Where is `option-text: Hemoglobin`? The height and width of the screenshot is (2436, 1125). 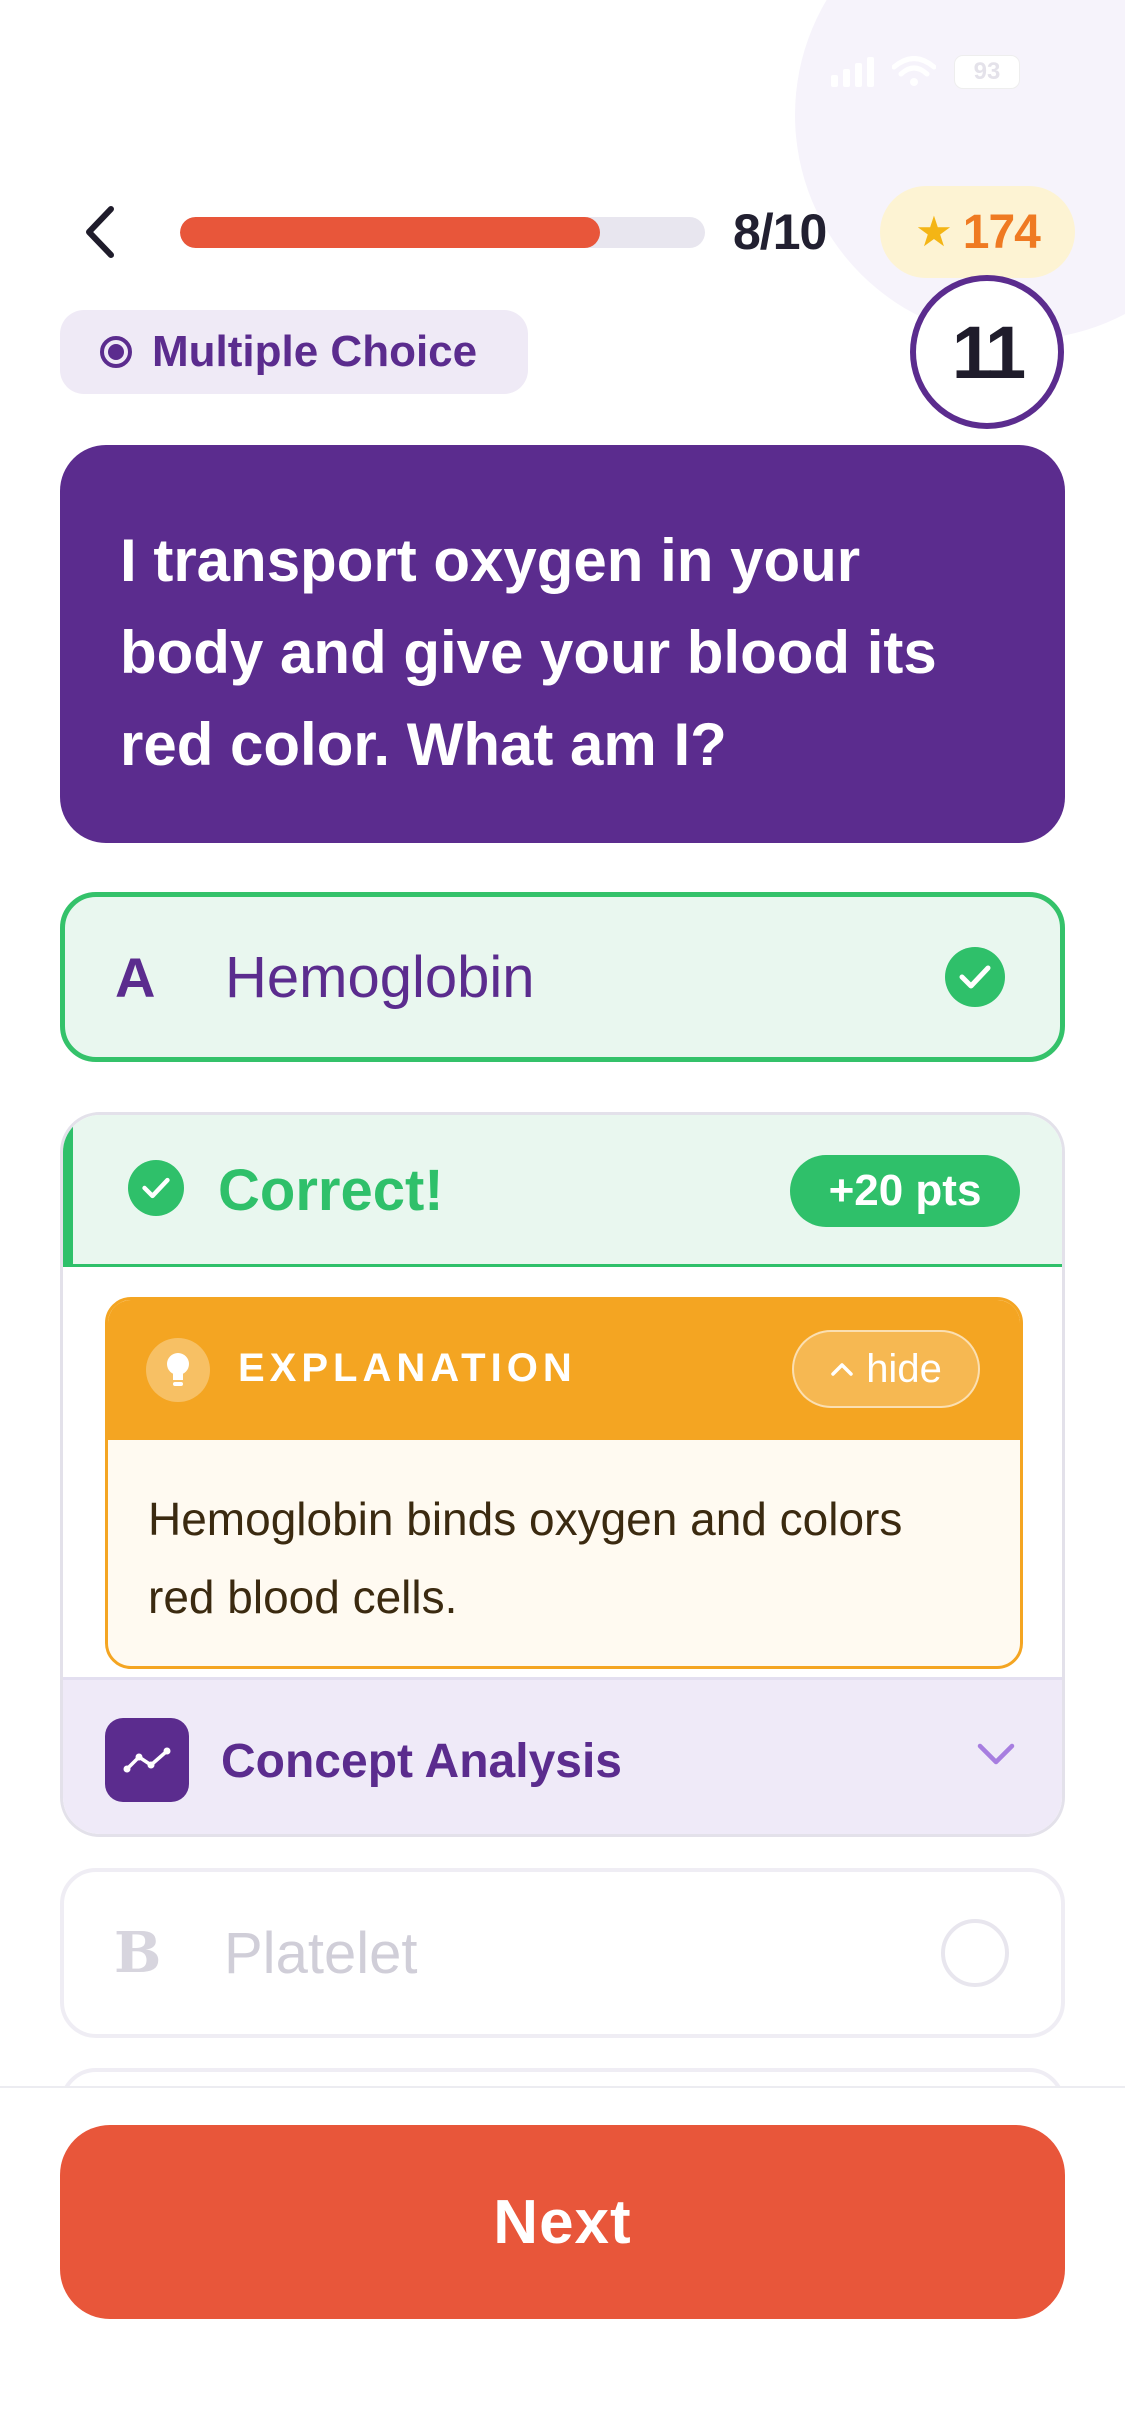
option-text: Hemoglobin is located at coordinates (380, 977).